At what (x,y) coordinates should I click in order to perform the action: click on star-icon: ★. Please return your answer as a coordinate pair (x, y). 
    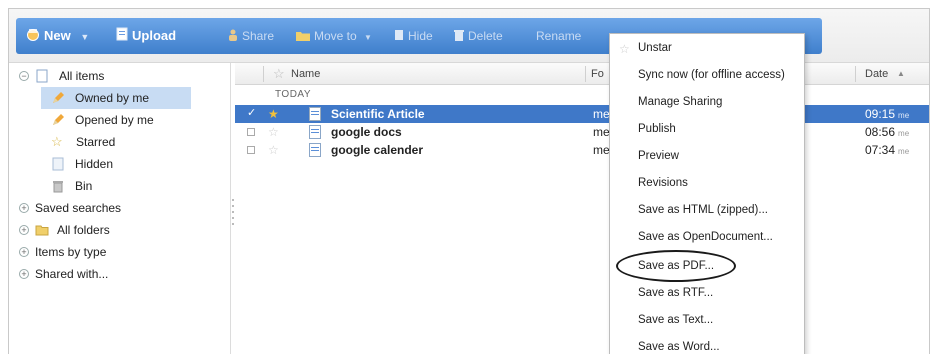
    Looking at the image, I should click on (273, 114).